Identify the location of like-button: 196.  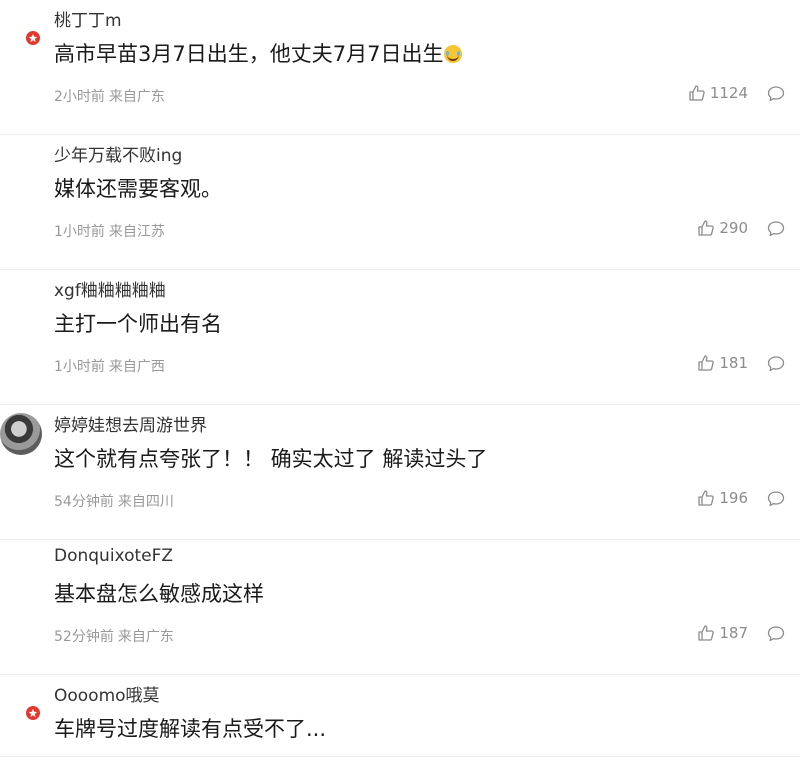
(722, 498).